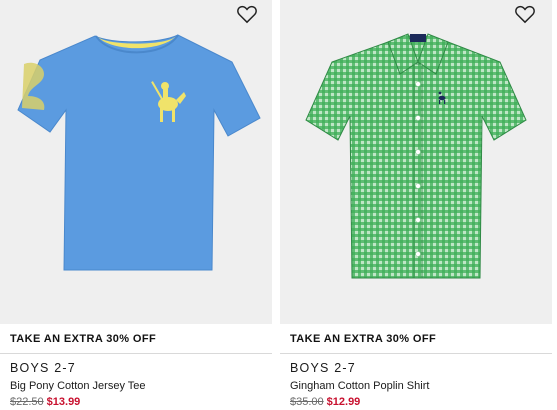 This screenshot has width=557, height=410. I want to click on product-name: Gingham Cotton Poplin Shirt, so click(359, 386).